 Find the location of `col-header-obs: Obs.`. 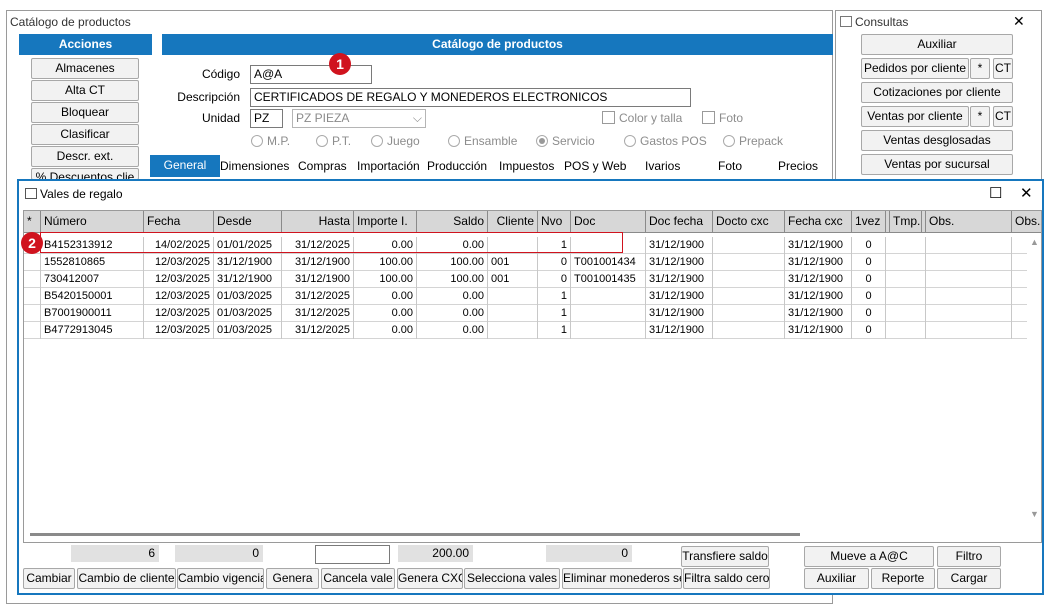

col-header-obs: Obs. is located at coordinates (969, 222).